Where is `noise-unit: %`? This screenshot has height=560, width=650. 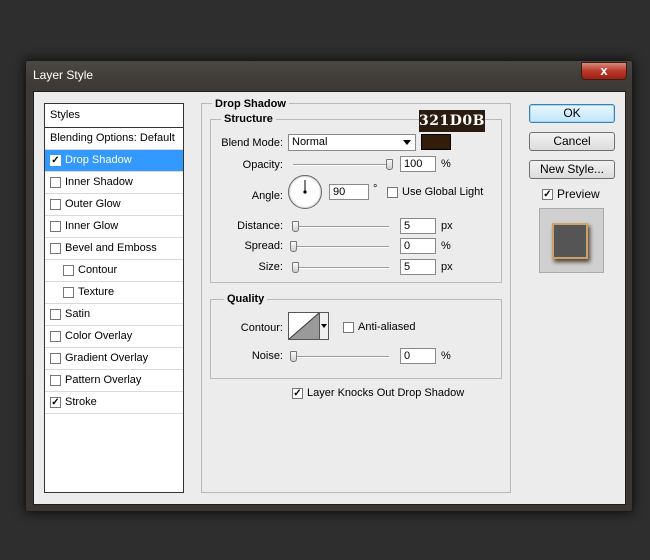
noise-unit: % is located at coordinates (446, 356).